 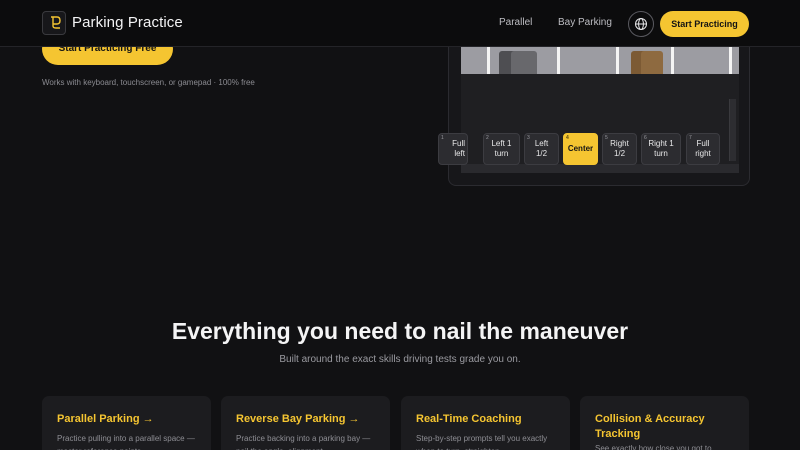 What do you see at coordinates (515, 22) in the screenshot?
I see `nav-link-parallel: Parallel` at bounding box center [515, 22].